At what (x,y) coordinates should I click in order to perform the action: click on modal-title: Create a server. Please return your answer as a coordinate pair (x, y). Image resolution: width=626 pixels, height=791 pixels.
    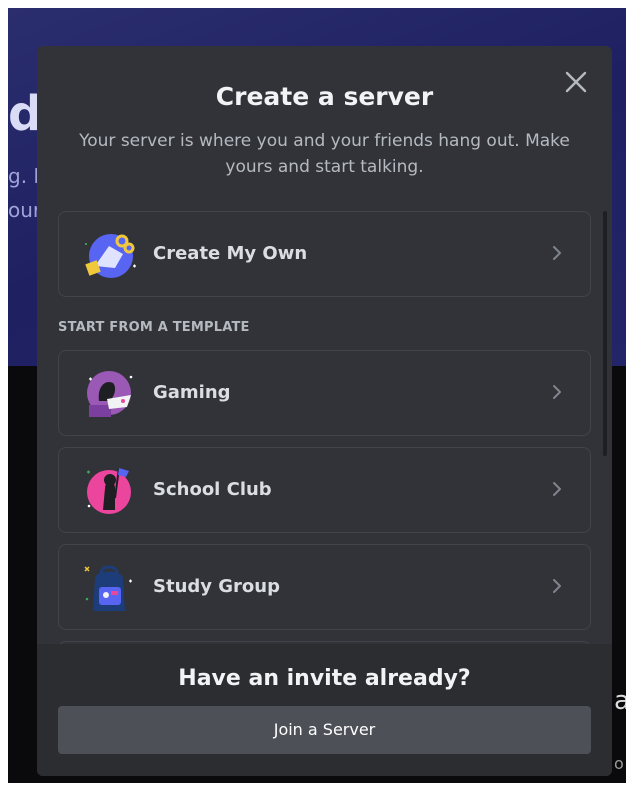
    Looking at the image, I should click on (324, 96).